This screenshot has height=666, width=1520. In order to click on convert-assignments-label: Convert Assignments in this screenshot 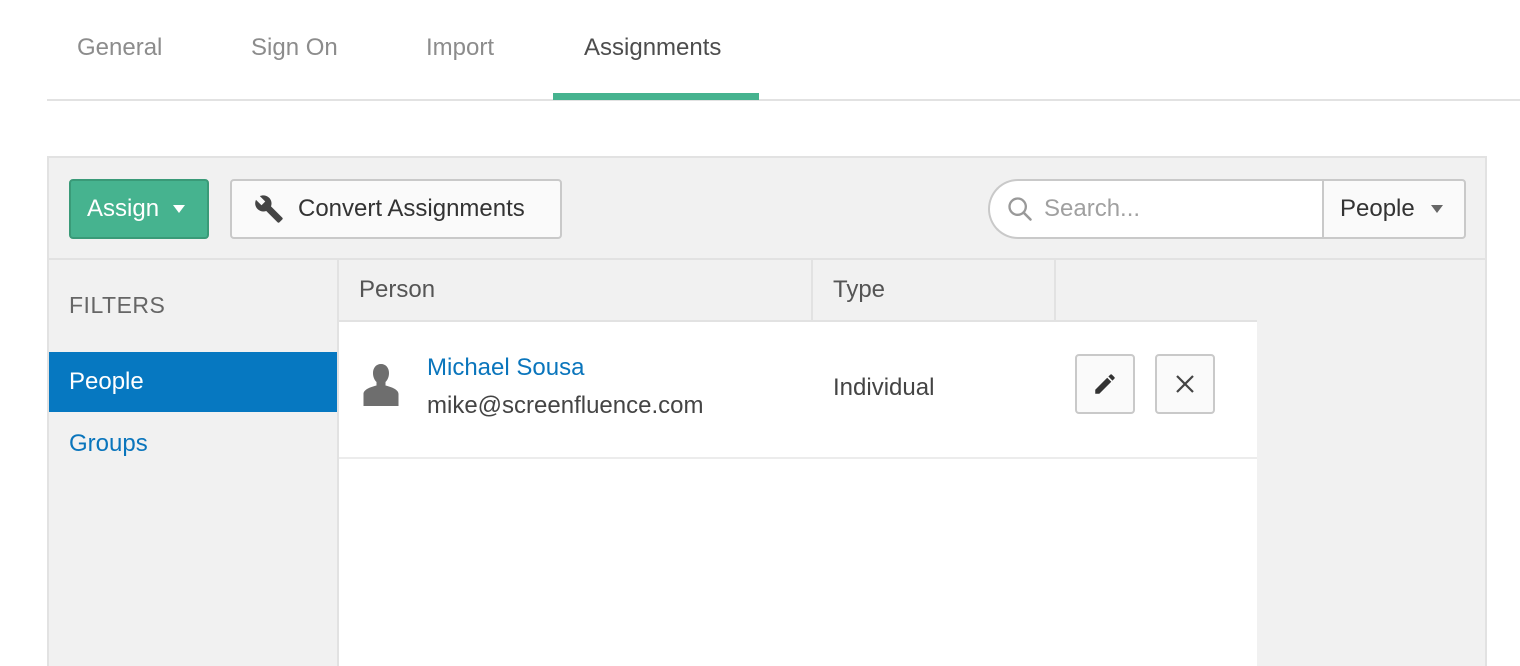, I will do `click(411, 208)`.